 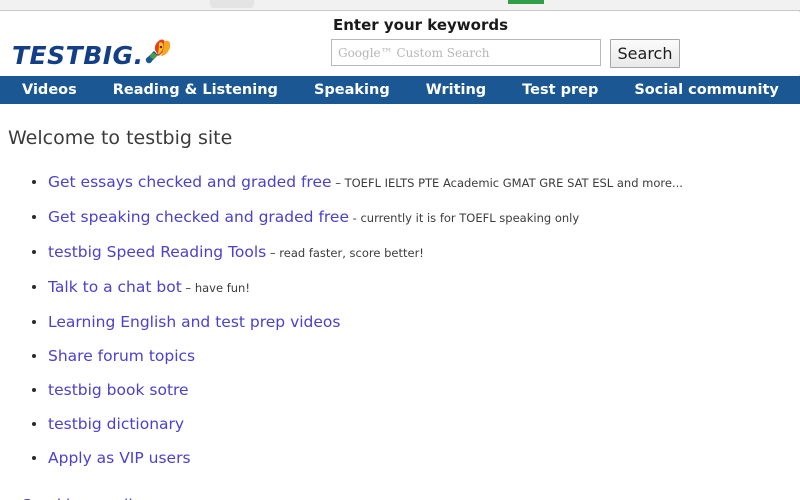 What do you see at coordinates (380, 458) in the screenshot?
I see `list-item: Apply as VIP users` at bounding box center [380, 458].